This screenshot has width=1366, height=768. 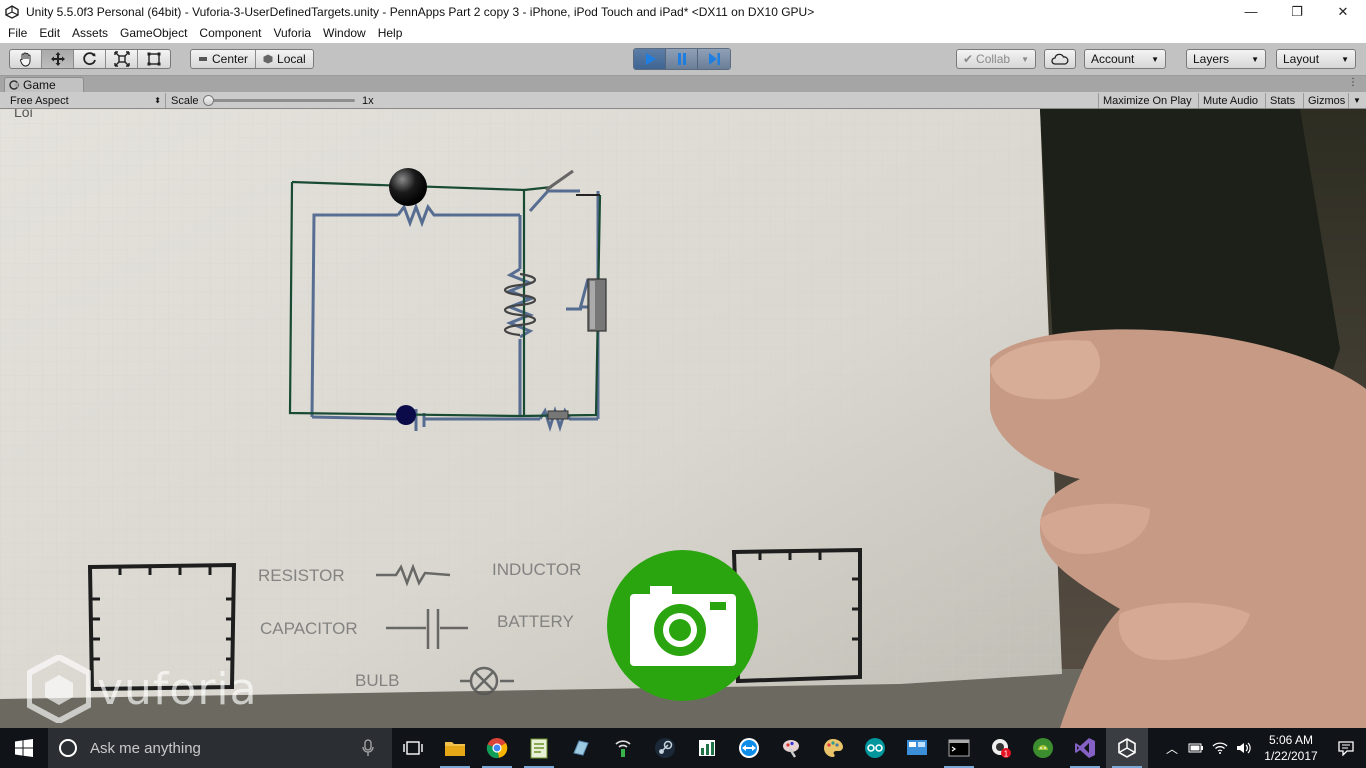 I want to click on battery-icon, so click(x=1196, y=748).